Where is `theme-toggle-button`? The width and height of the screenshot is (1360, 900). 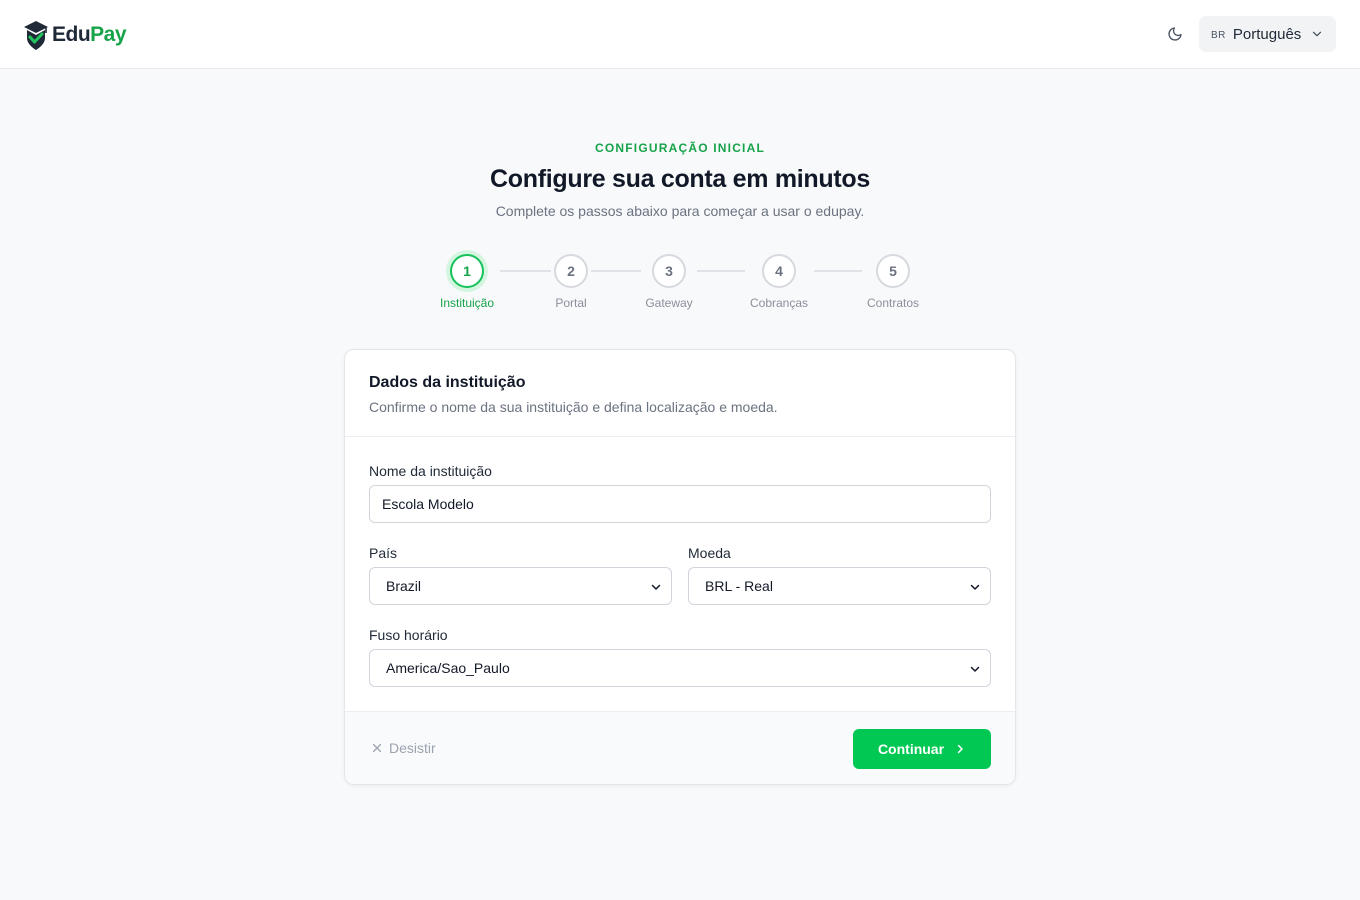
theme-toggle-button is located at coordinates (1175, 34).